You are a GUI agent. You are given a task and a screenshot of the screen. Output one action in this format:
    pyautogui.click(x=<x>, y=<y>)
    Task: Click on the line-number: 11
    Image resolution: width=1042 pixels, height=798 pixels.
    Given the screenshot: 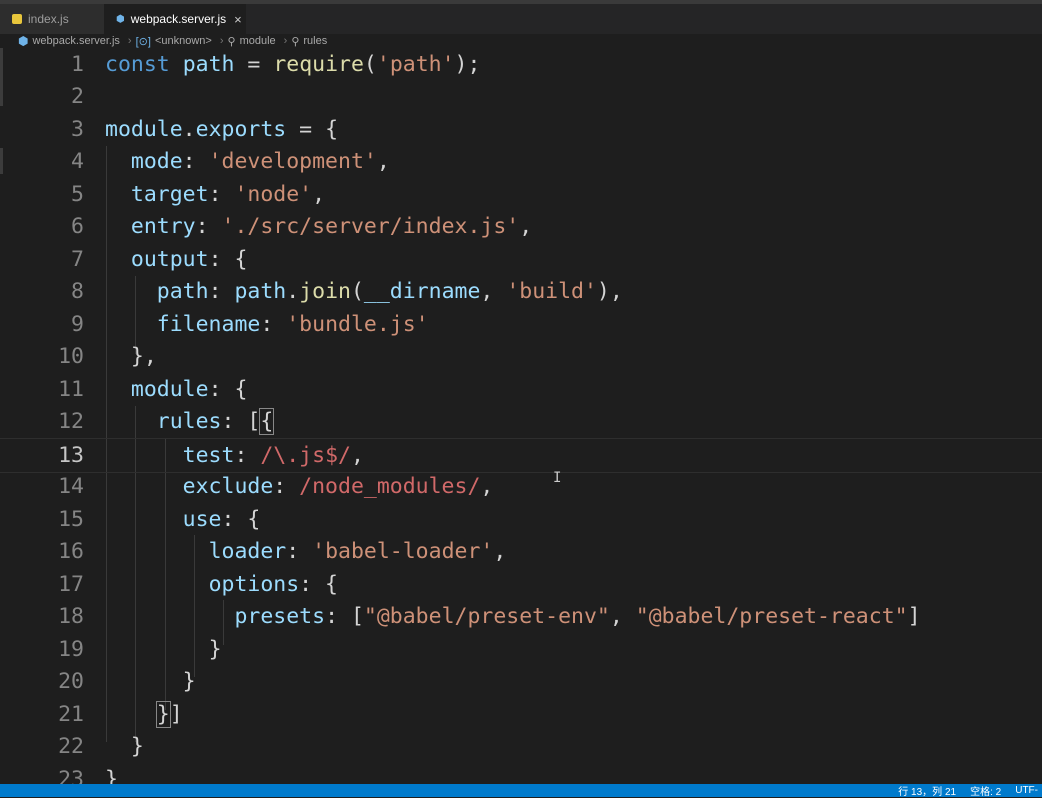 What is the action you would take?
    pyautogui.click(x=71, y=389)
    